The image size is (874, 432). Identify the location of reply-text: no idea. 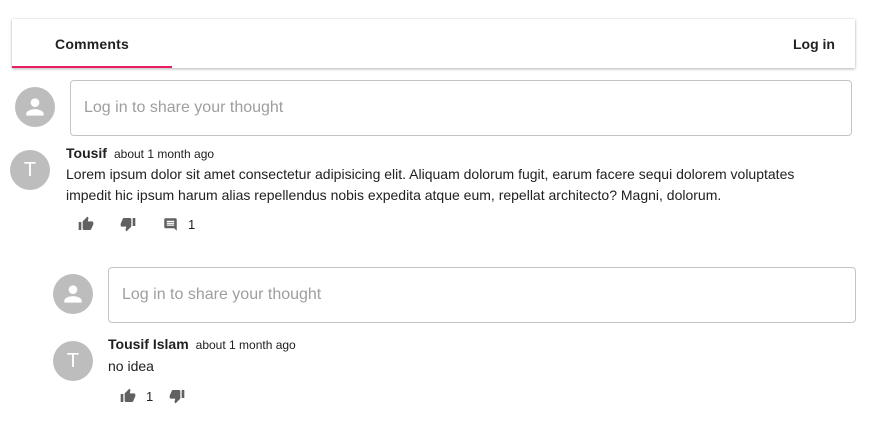
(131, 366).